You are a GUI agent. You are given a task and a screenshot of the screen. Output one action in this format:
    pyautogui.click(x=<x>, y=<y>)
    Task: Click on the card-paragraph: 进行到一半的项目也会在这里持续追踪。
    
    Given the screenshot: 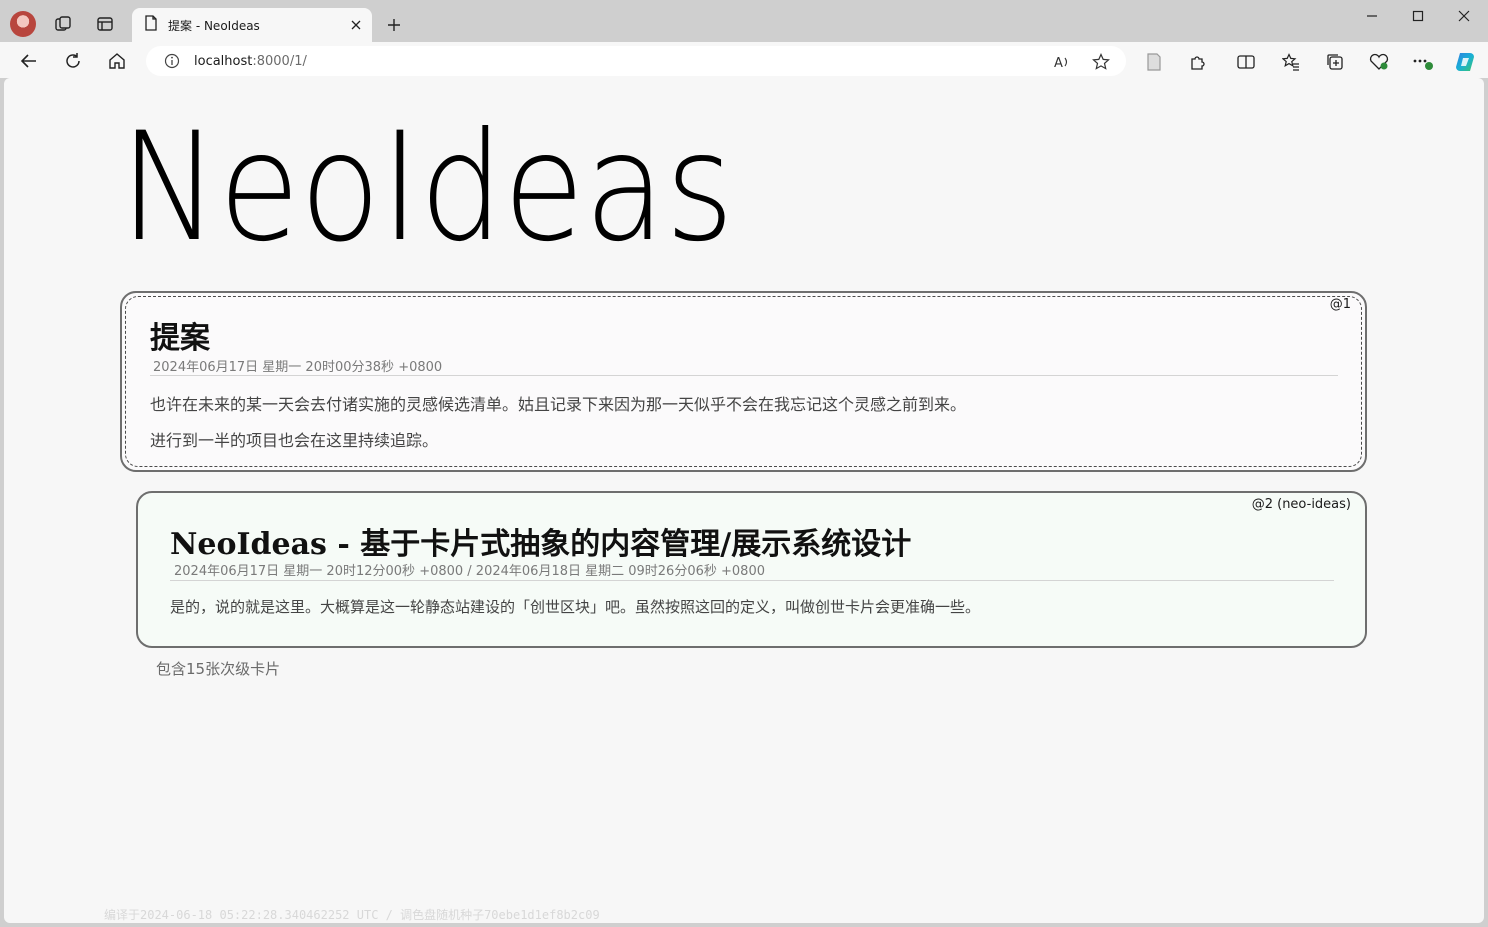 What is the action you would take?
    pyautogui.click(x=294, y=440)
    